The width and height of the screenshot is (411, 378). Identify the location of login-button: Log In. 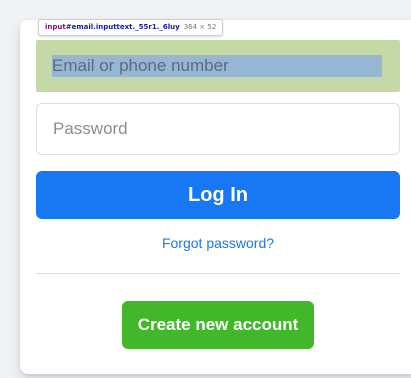
(218, 195).